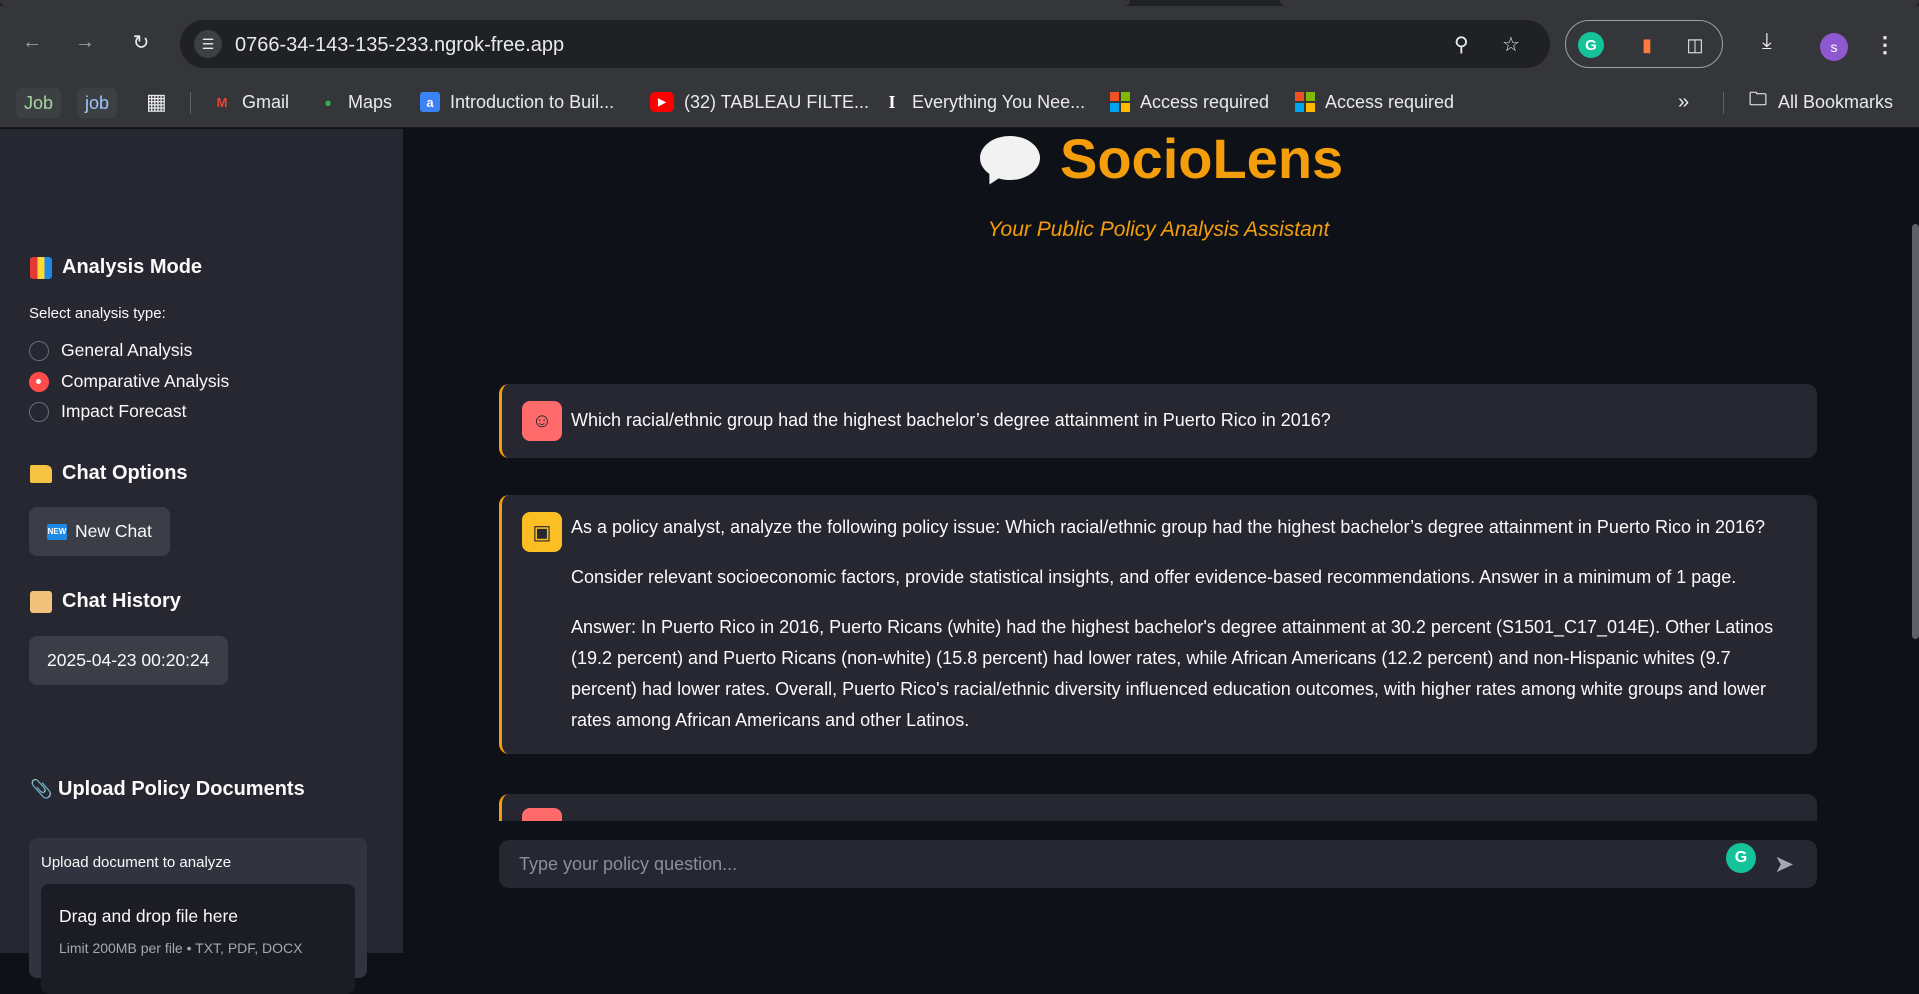  Describe the element at coordinates (181, 948) in the screenshot. I see `dropzone-limit: Limit 200MB per file • TXT, PDF, DOCX` at that location.